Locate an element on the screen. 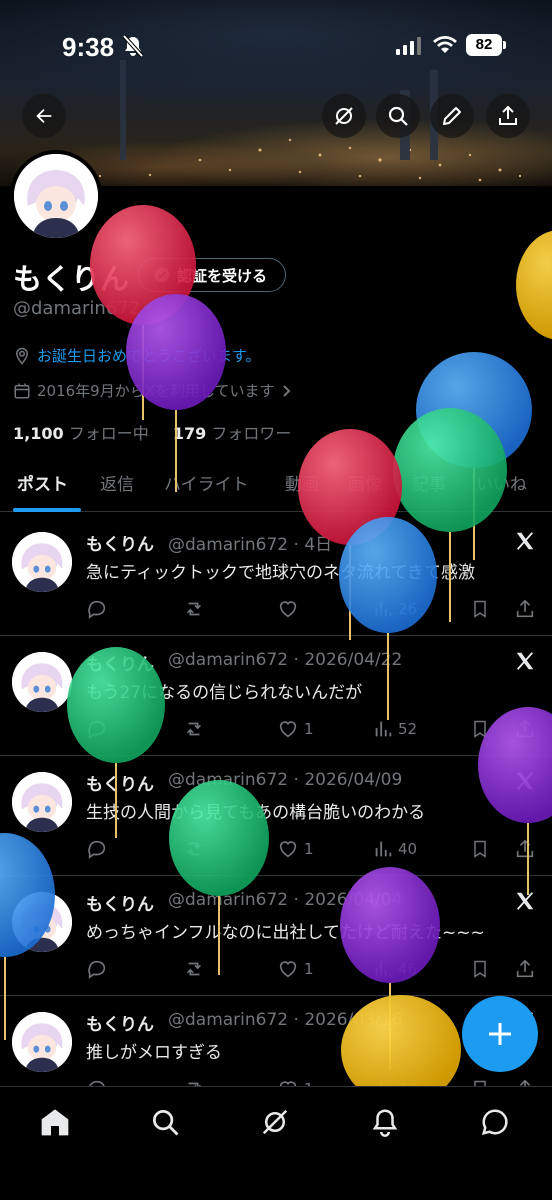 The image size is (552, 1200). like-button is located at coordinates (290, 609).